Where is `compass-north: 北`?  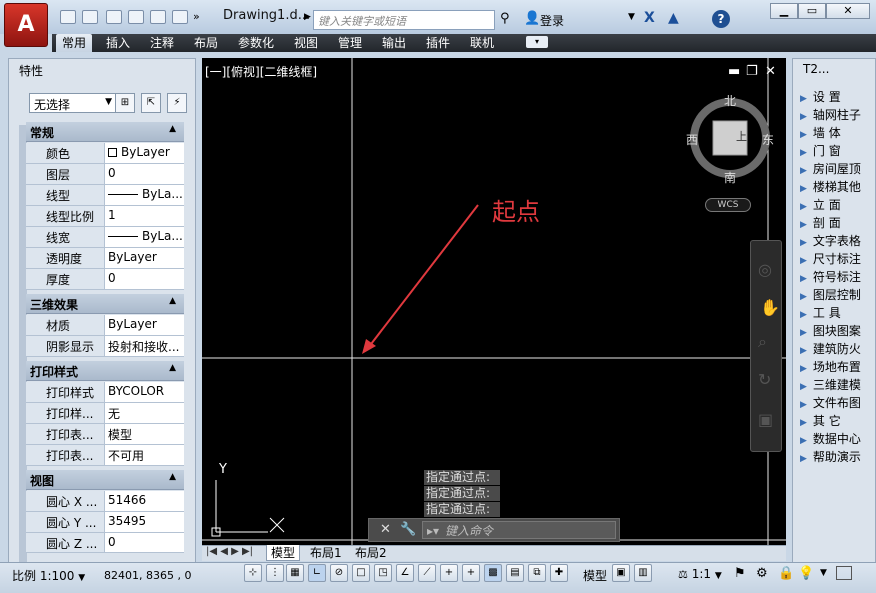 compass-north: 北 is located at coordinates (730, 100).